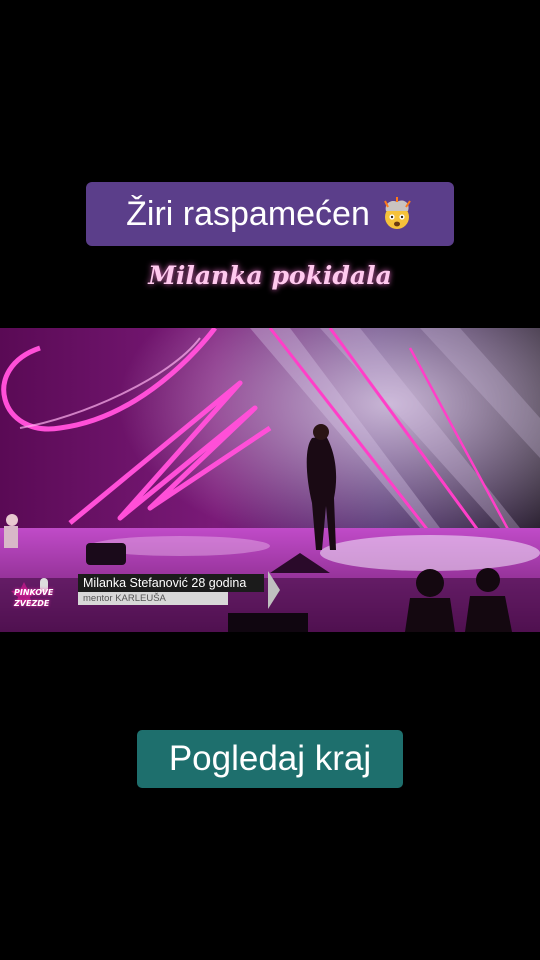 The image size is (540, 960). Describe the element at coordinates (171, 583) in the screenshot. I see `contestant-caption: Milanka Stefanović 28 godina` at that location.